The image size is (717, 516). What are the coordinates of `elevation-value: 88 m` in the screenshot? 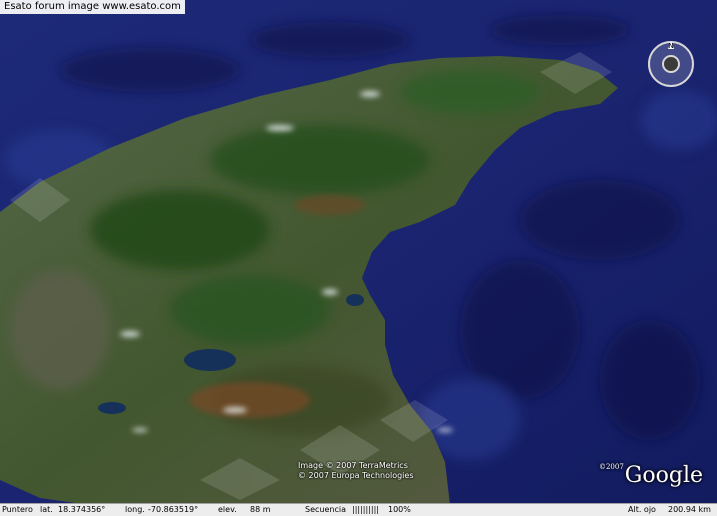 It's located at (260, 509).